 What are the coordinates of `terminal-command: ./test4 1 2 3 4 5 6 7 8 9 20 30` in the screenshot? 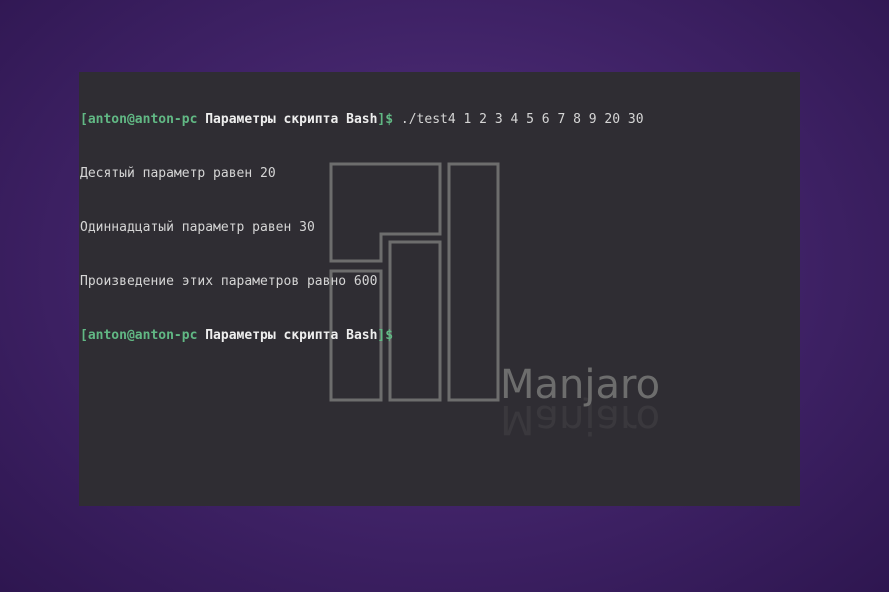 It's located at (522, 119).